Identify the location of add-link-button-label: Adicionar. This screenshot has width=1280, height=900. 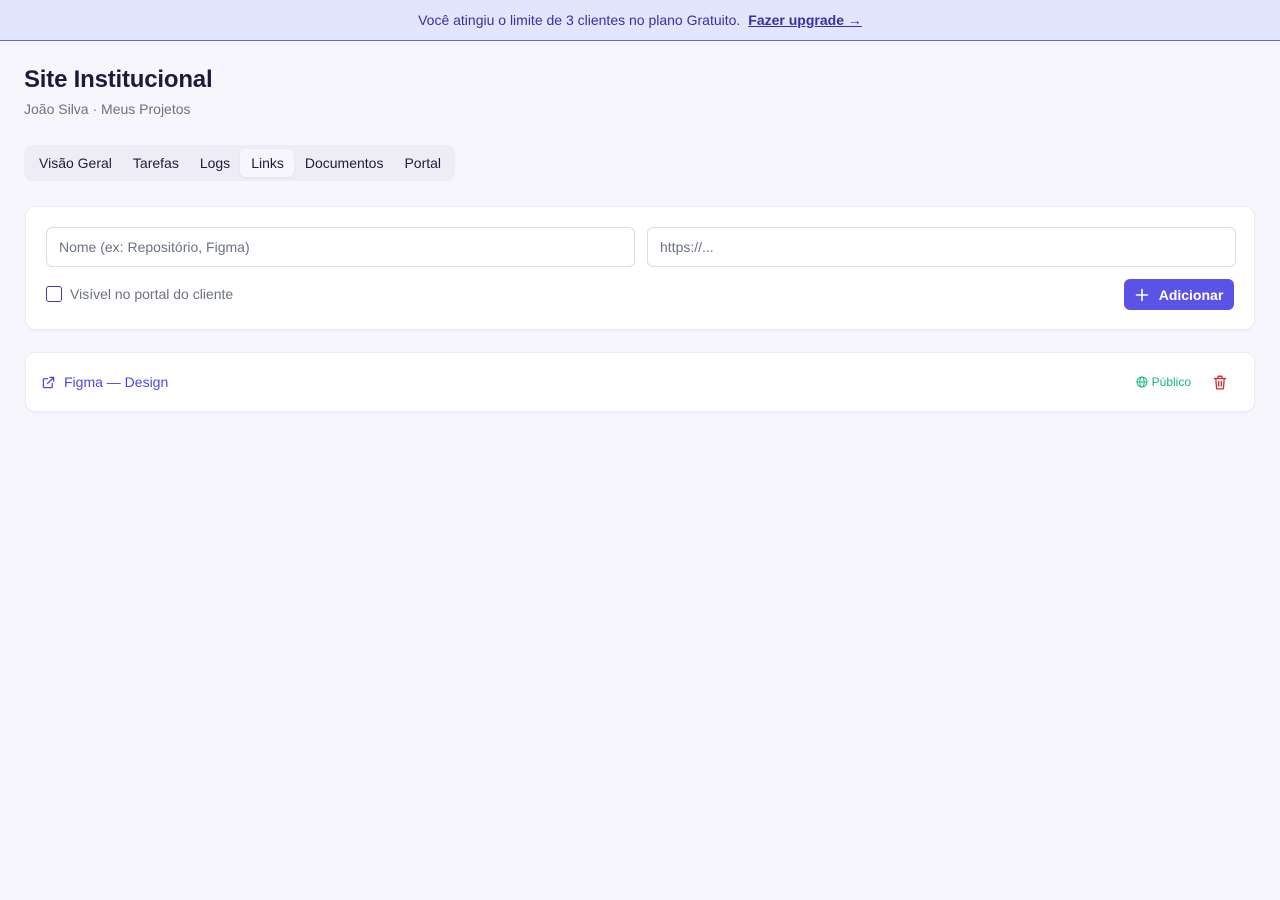
(1191, 294).